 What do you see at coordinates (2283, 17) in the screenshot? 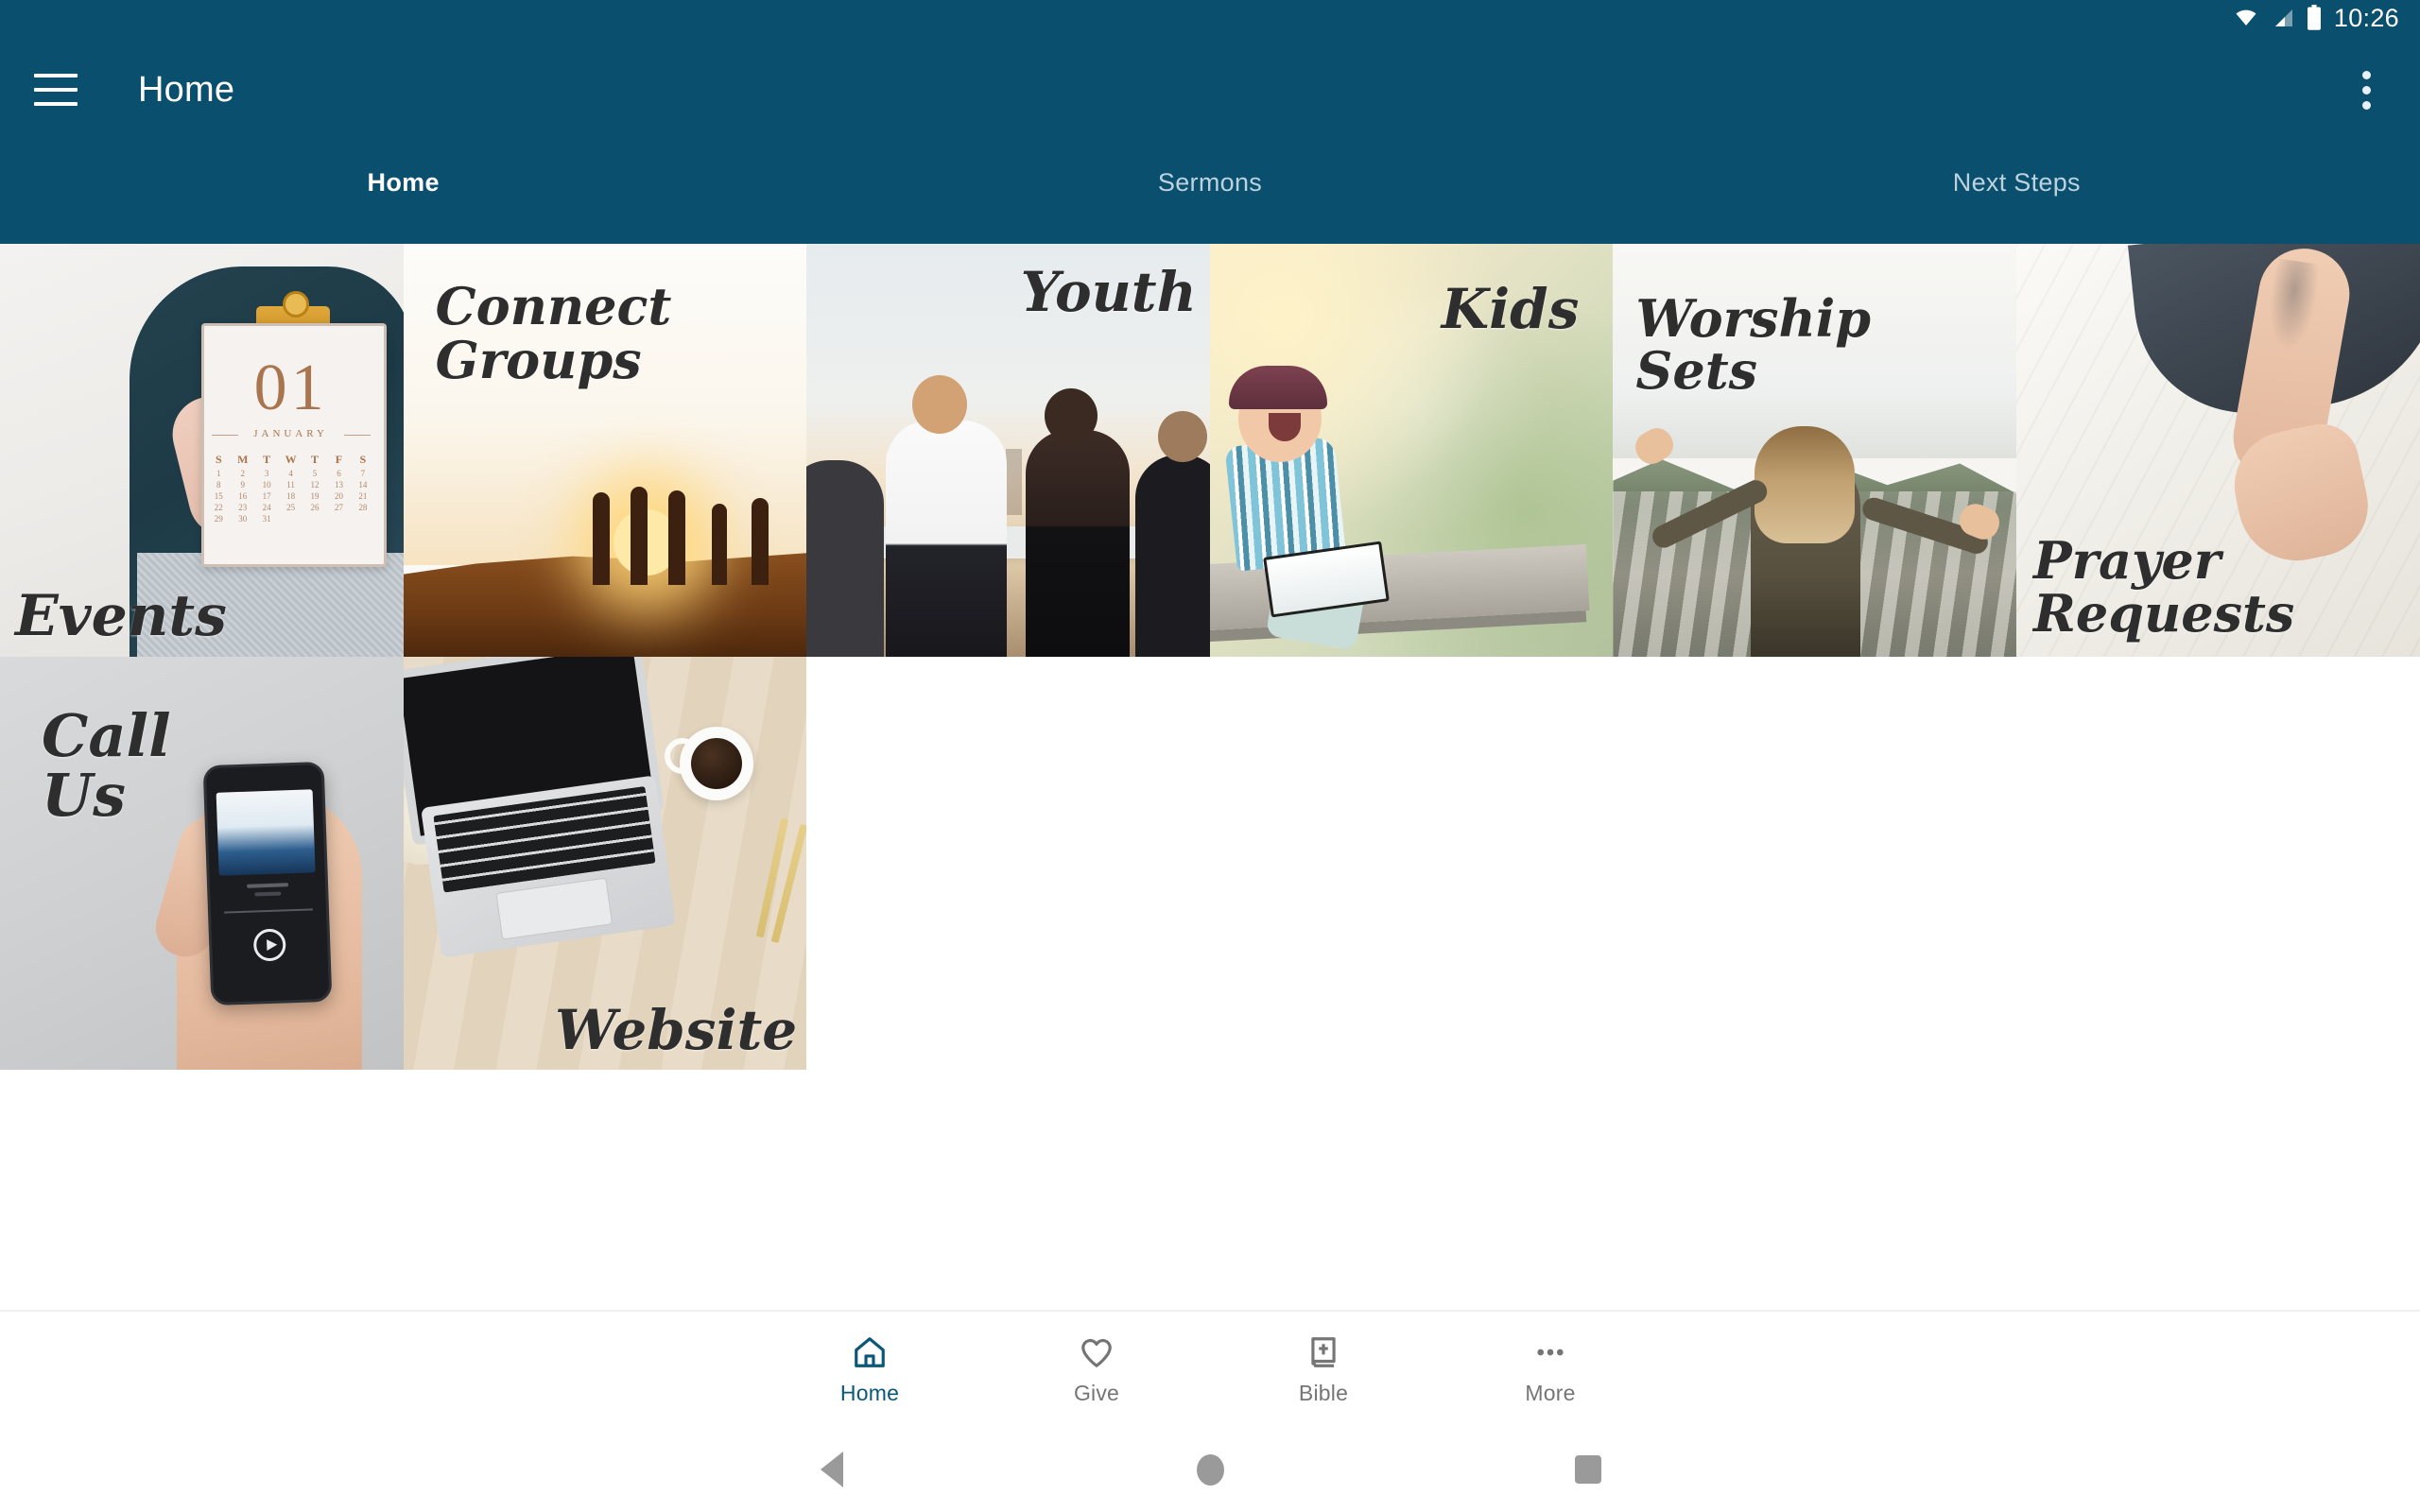
I see `cellular-signal-icon` at bounding box center [2283, 17].